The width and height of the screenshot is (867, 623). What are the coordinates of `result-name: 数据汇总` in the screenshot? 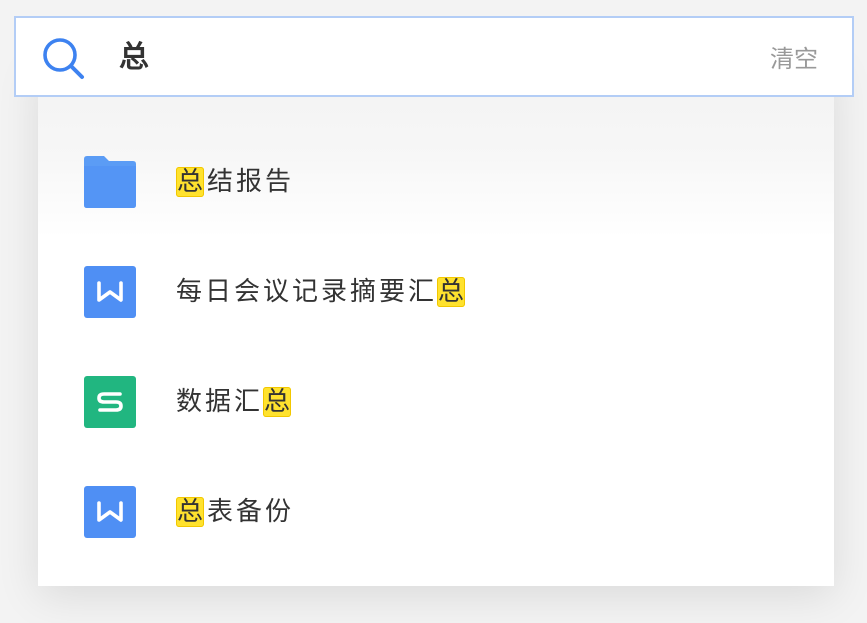 It's located at (235, 402).